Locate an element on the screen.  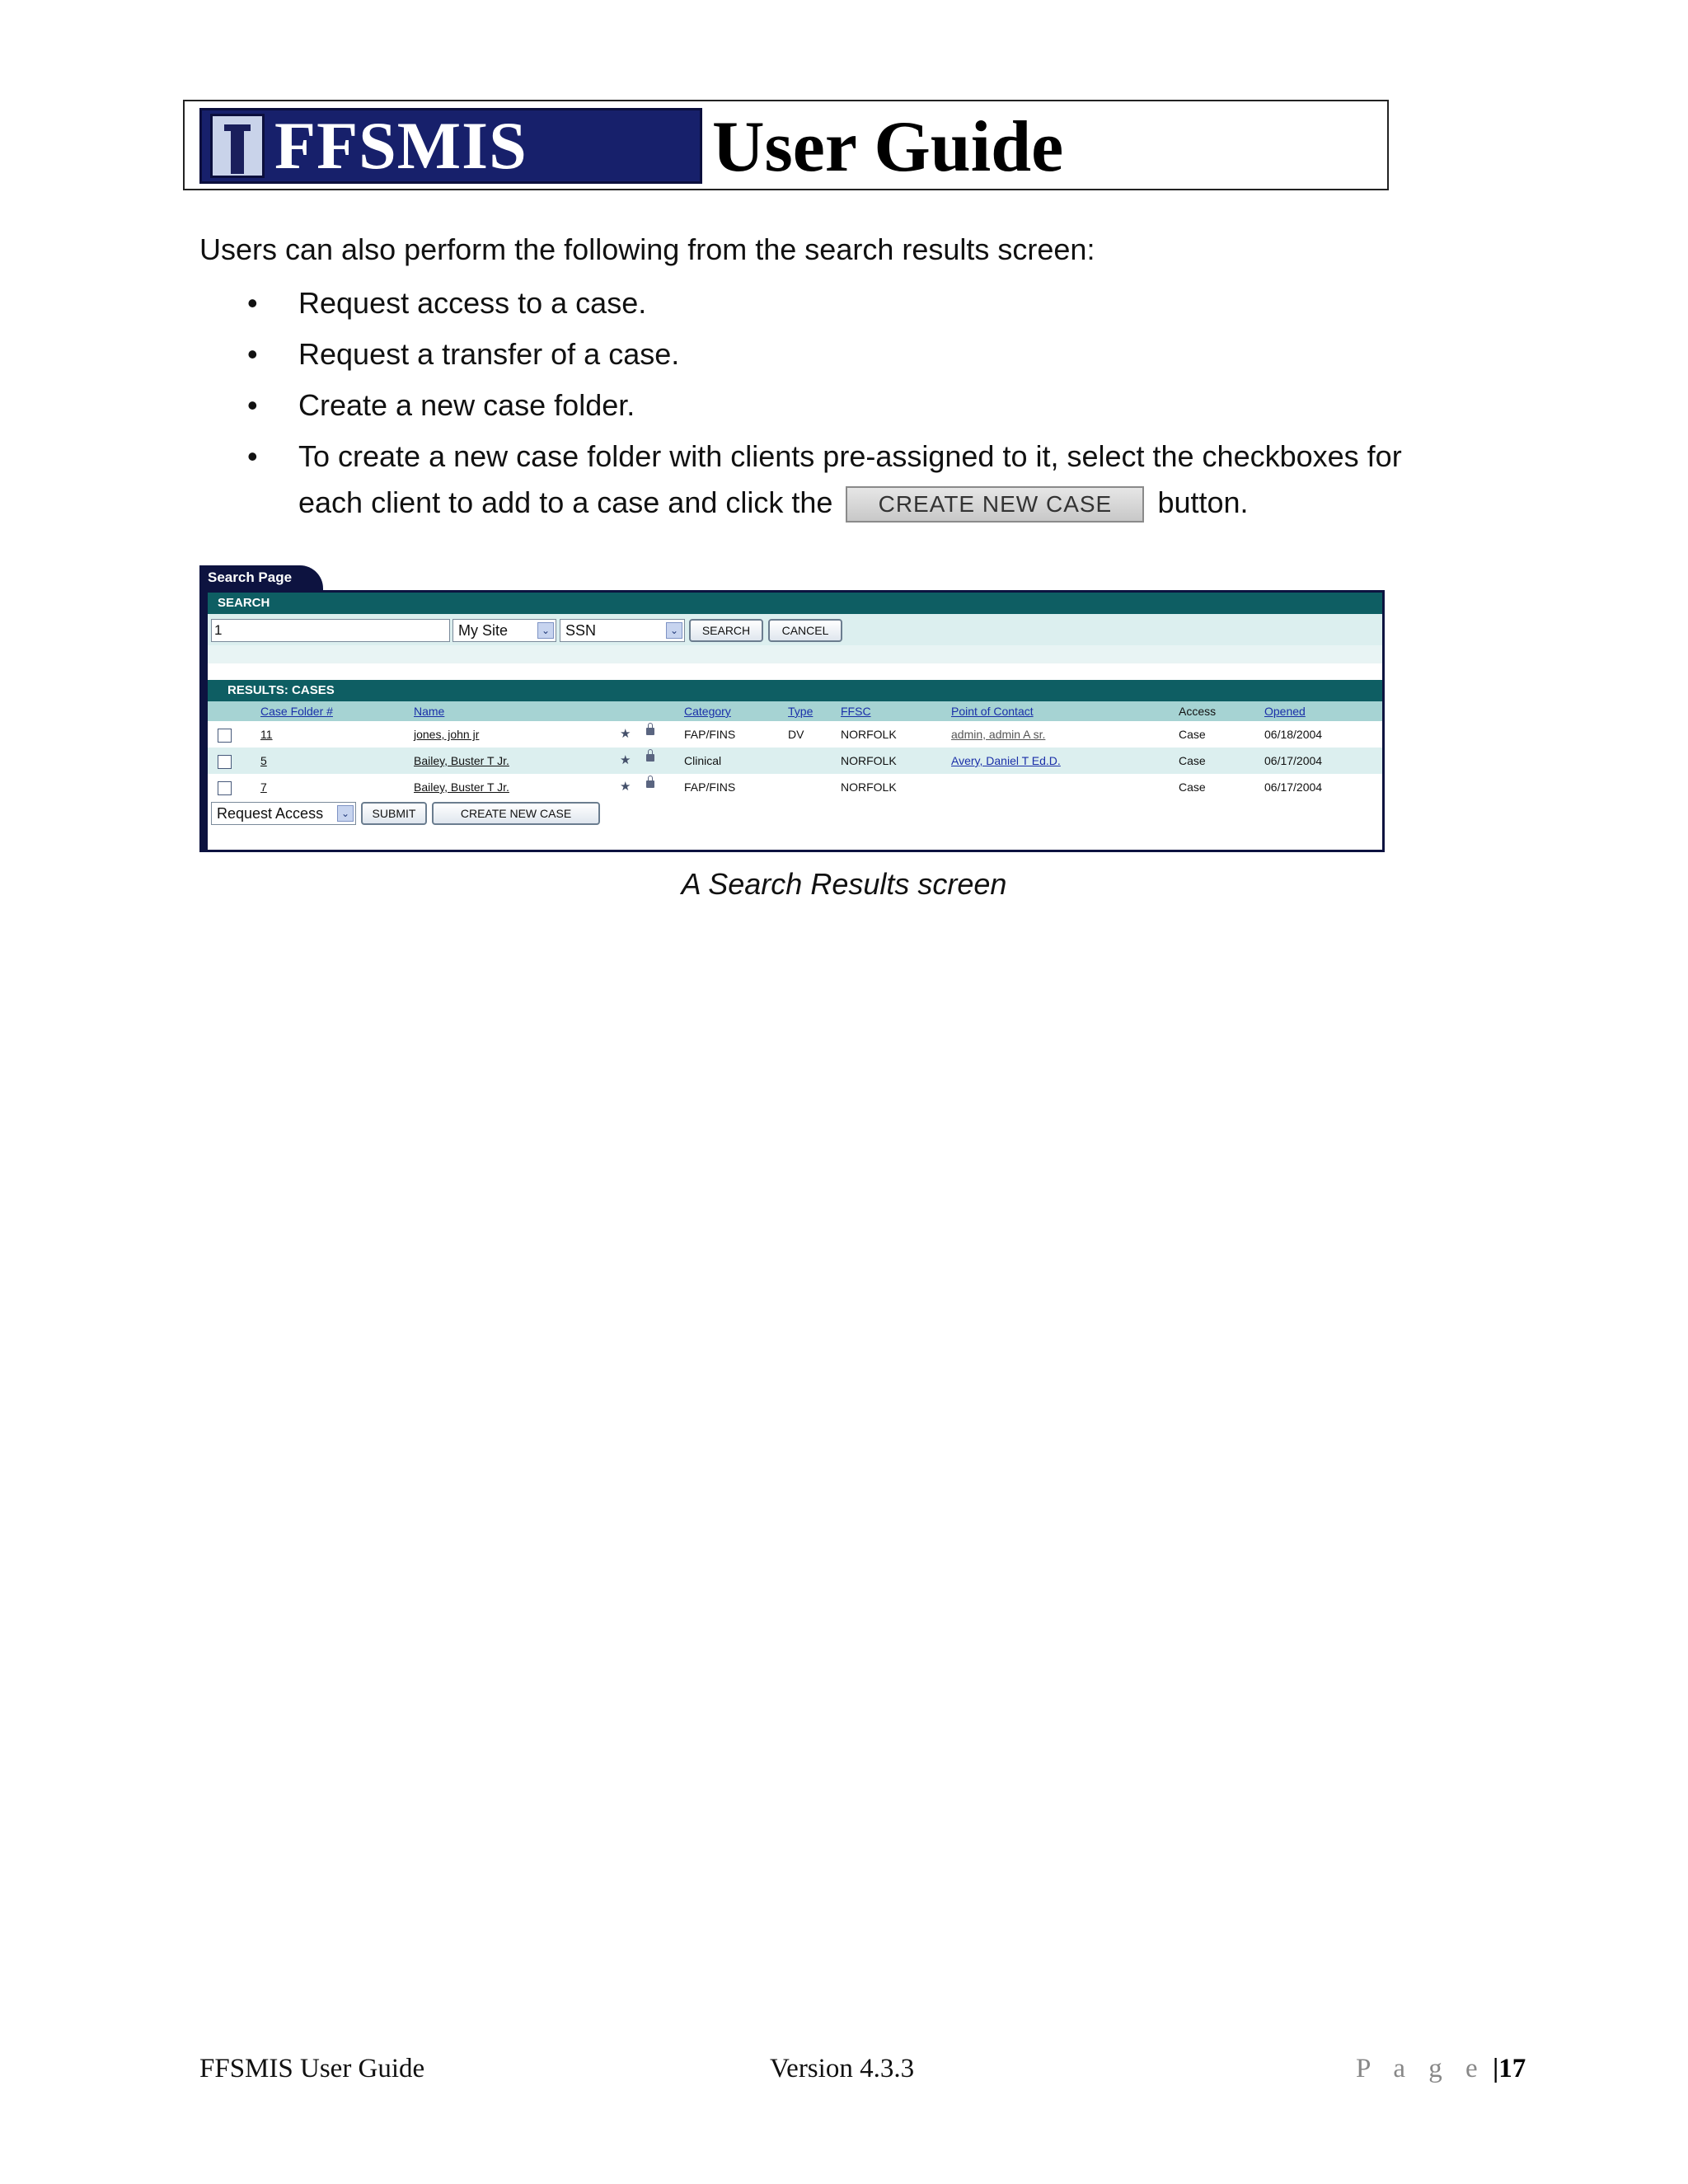
create-new-case-button-image: CREATE NEW CASE is located at coordinates (995, 504).